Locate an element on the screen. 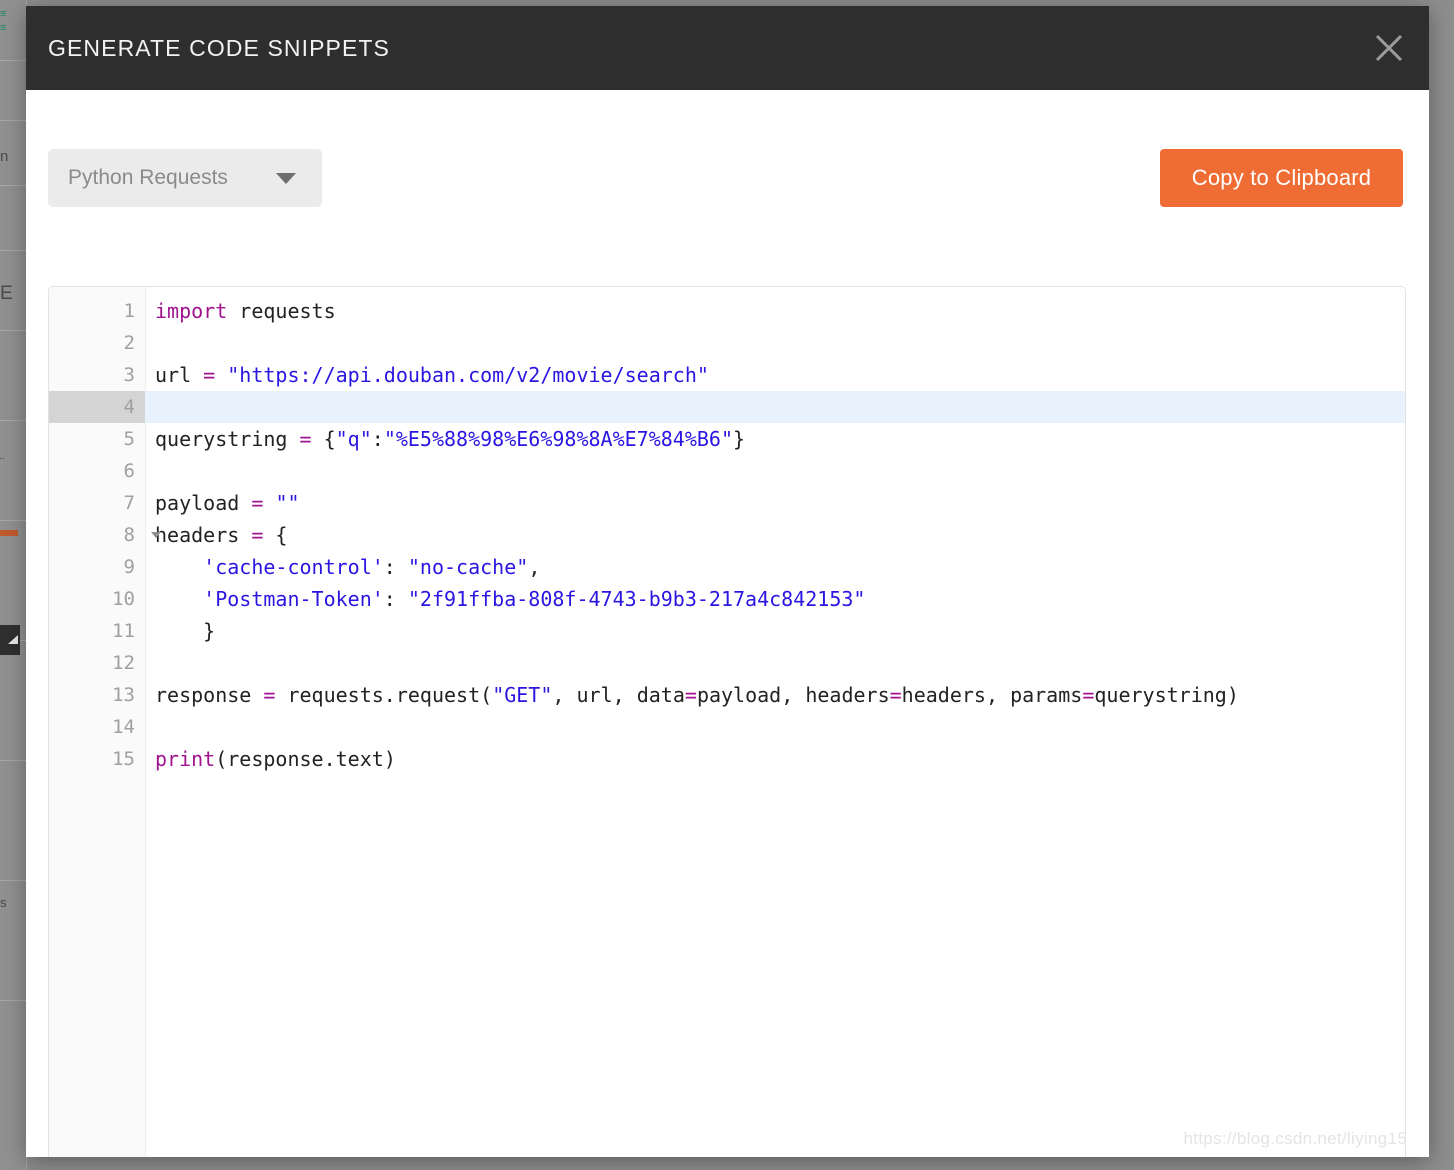 The height and width of the screenshot is (1170, 1454). code-line: 14 is located at coordinates (727, 727).